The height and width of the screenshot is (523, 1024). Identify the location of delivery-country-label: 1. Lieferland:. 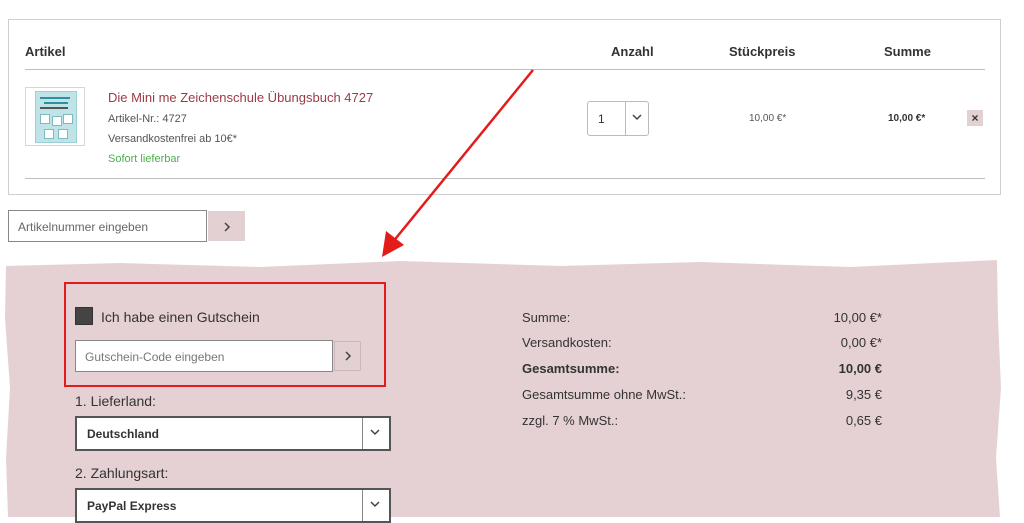
(115, 401).